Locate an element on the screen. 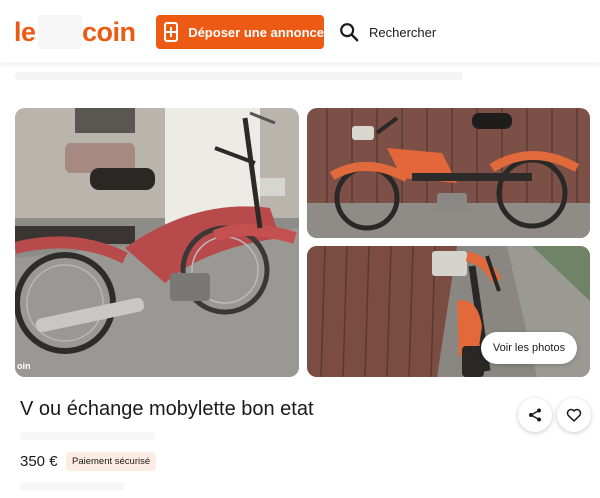 The image size is (600, 498). photo-watermark: oin is located at coordinates (24, 366).